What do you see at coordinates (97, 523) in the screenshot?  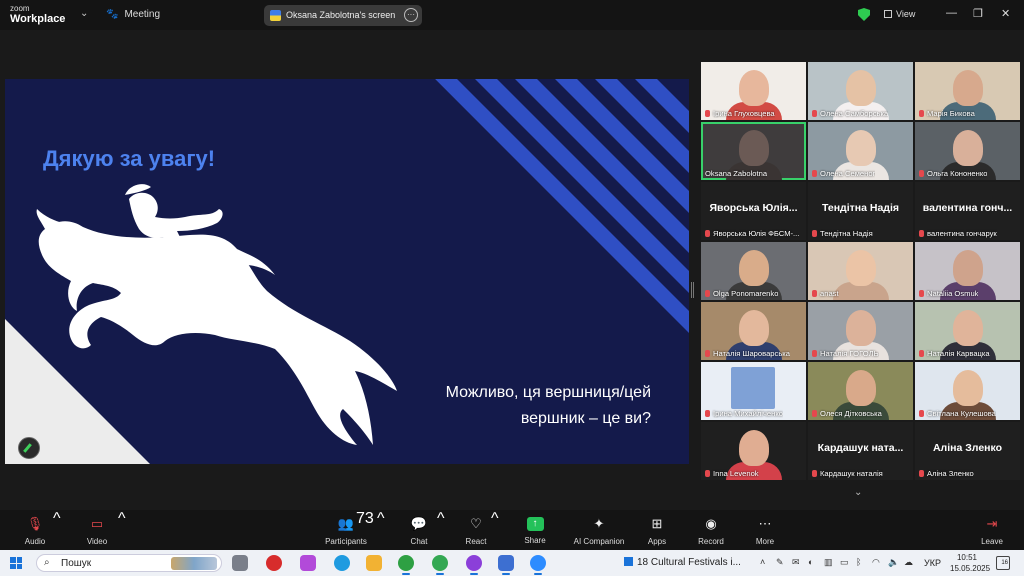 I see `camera-off-icon: ▭` at bounding box center [97, 523].